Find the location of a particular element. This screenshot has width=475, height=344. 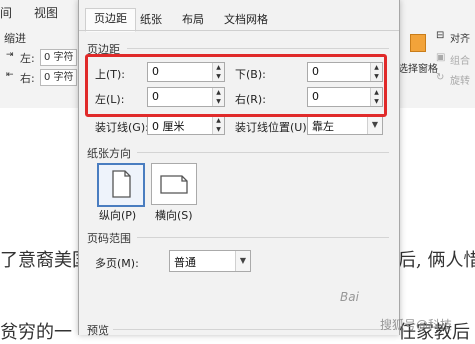

landscape-button is located at coordinates (174, 184).